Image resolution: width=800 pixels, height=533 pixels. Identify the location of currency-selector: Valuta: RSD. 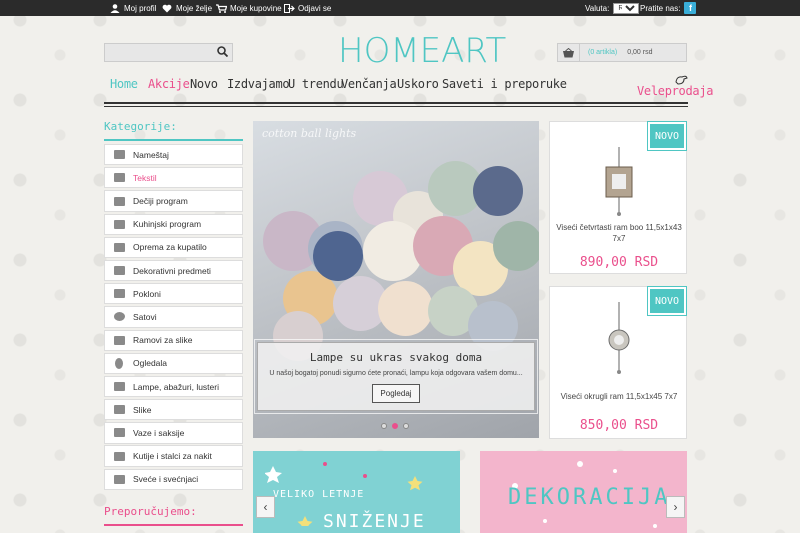
(612, 8).